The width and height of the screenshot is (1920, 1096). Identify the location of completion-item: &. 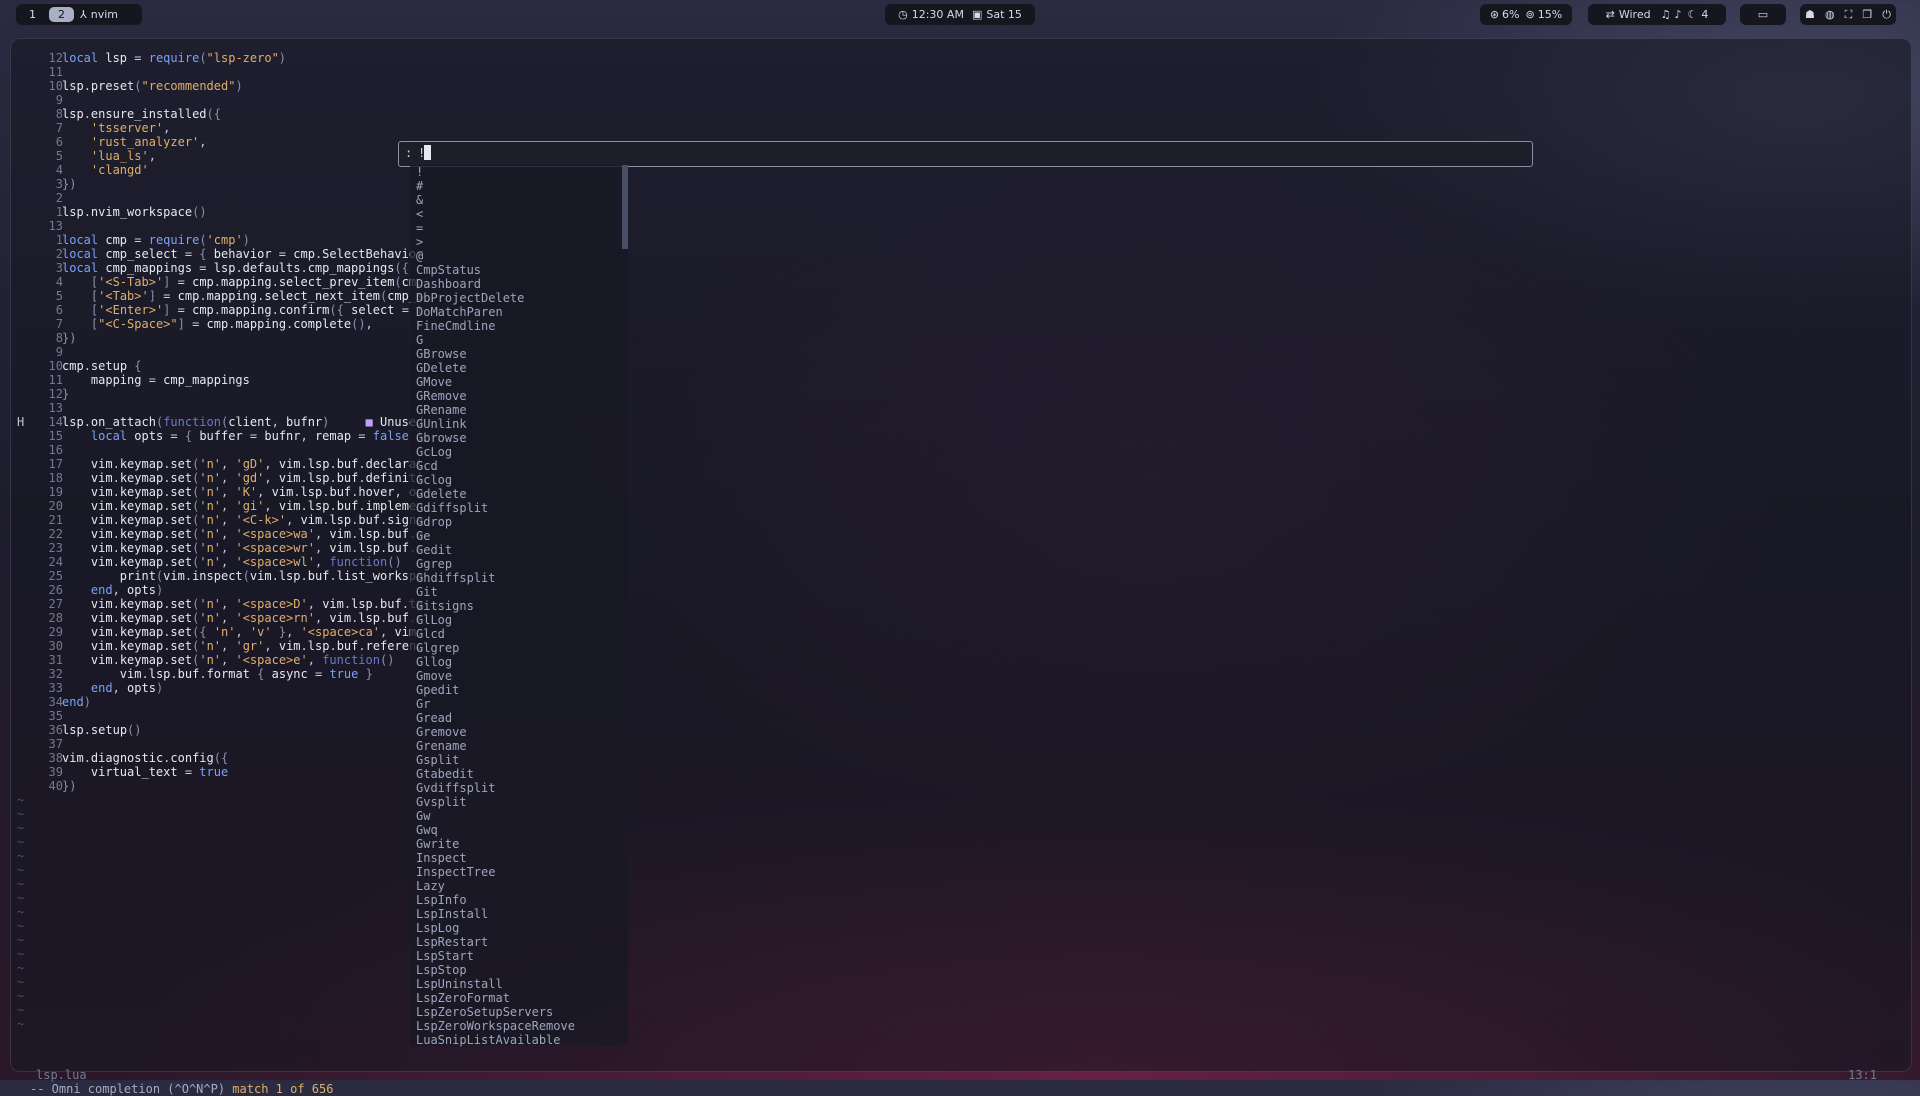
(519, 200).